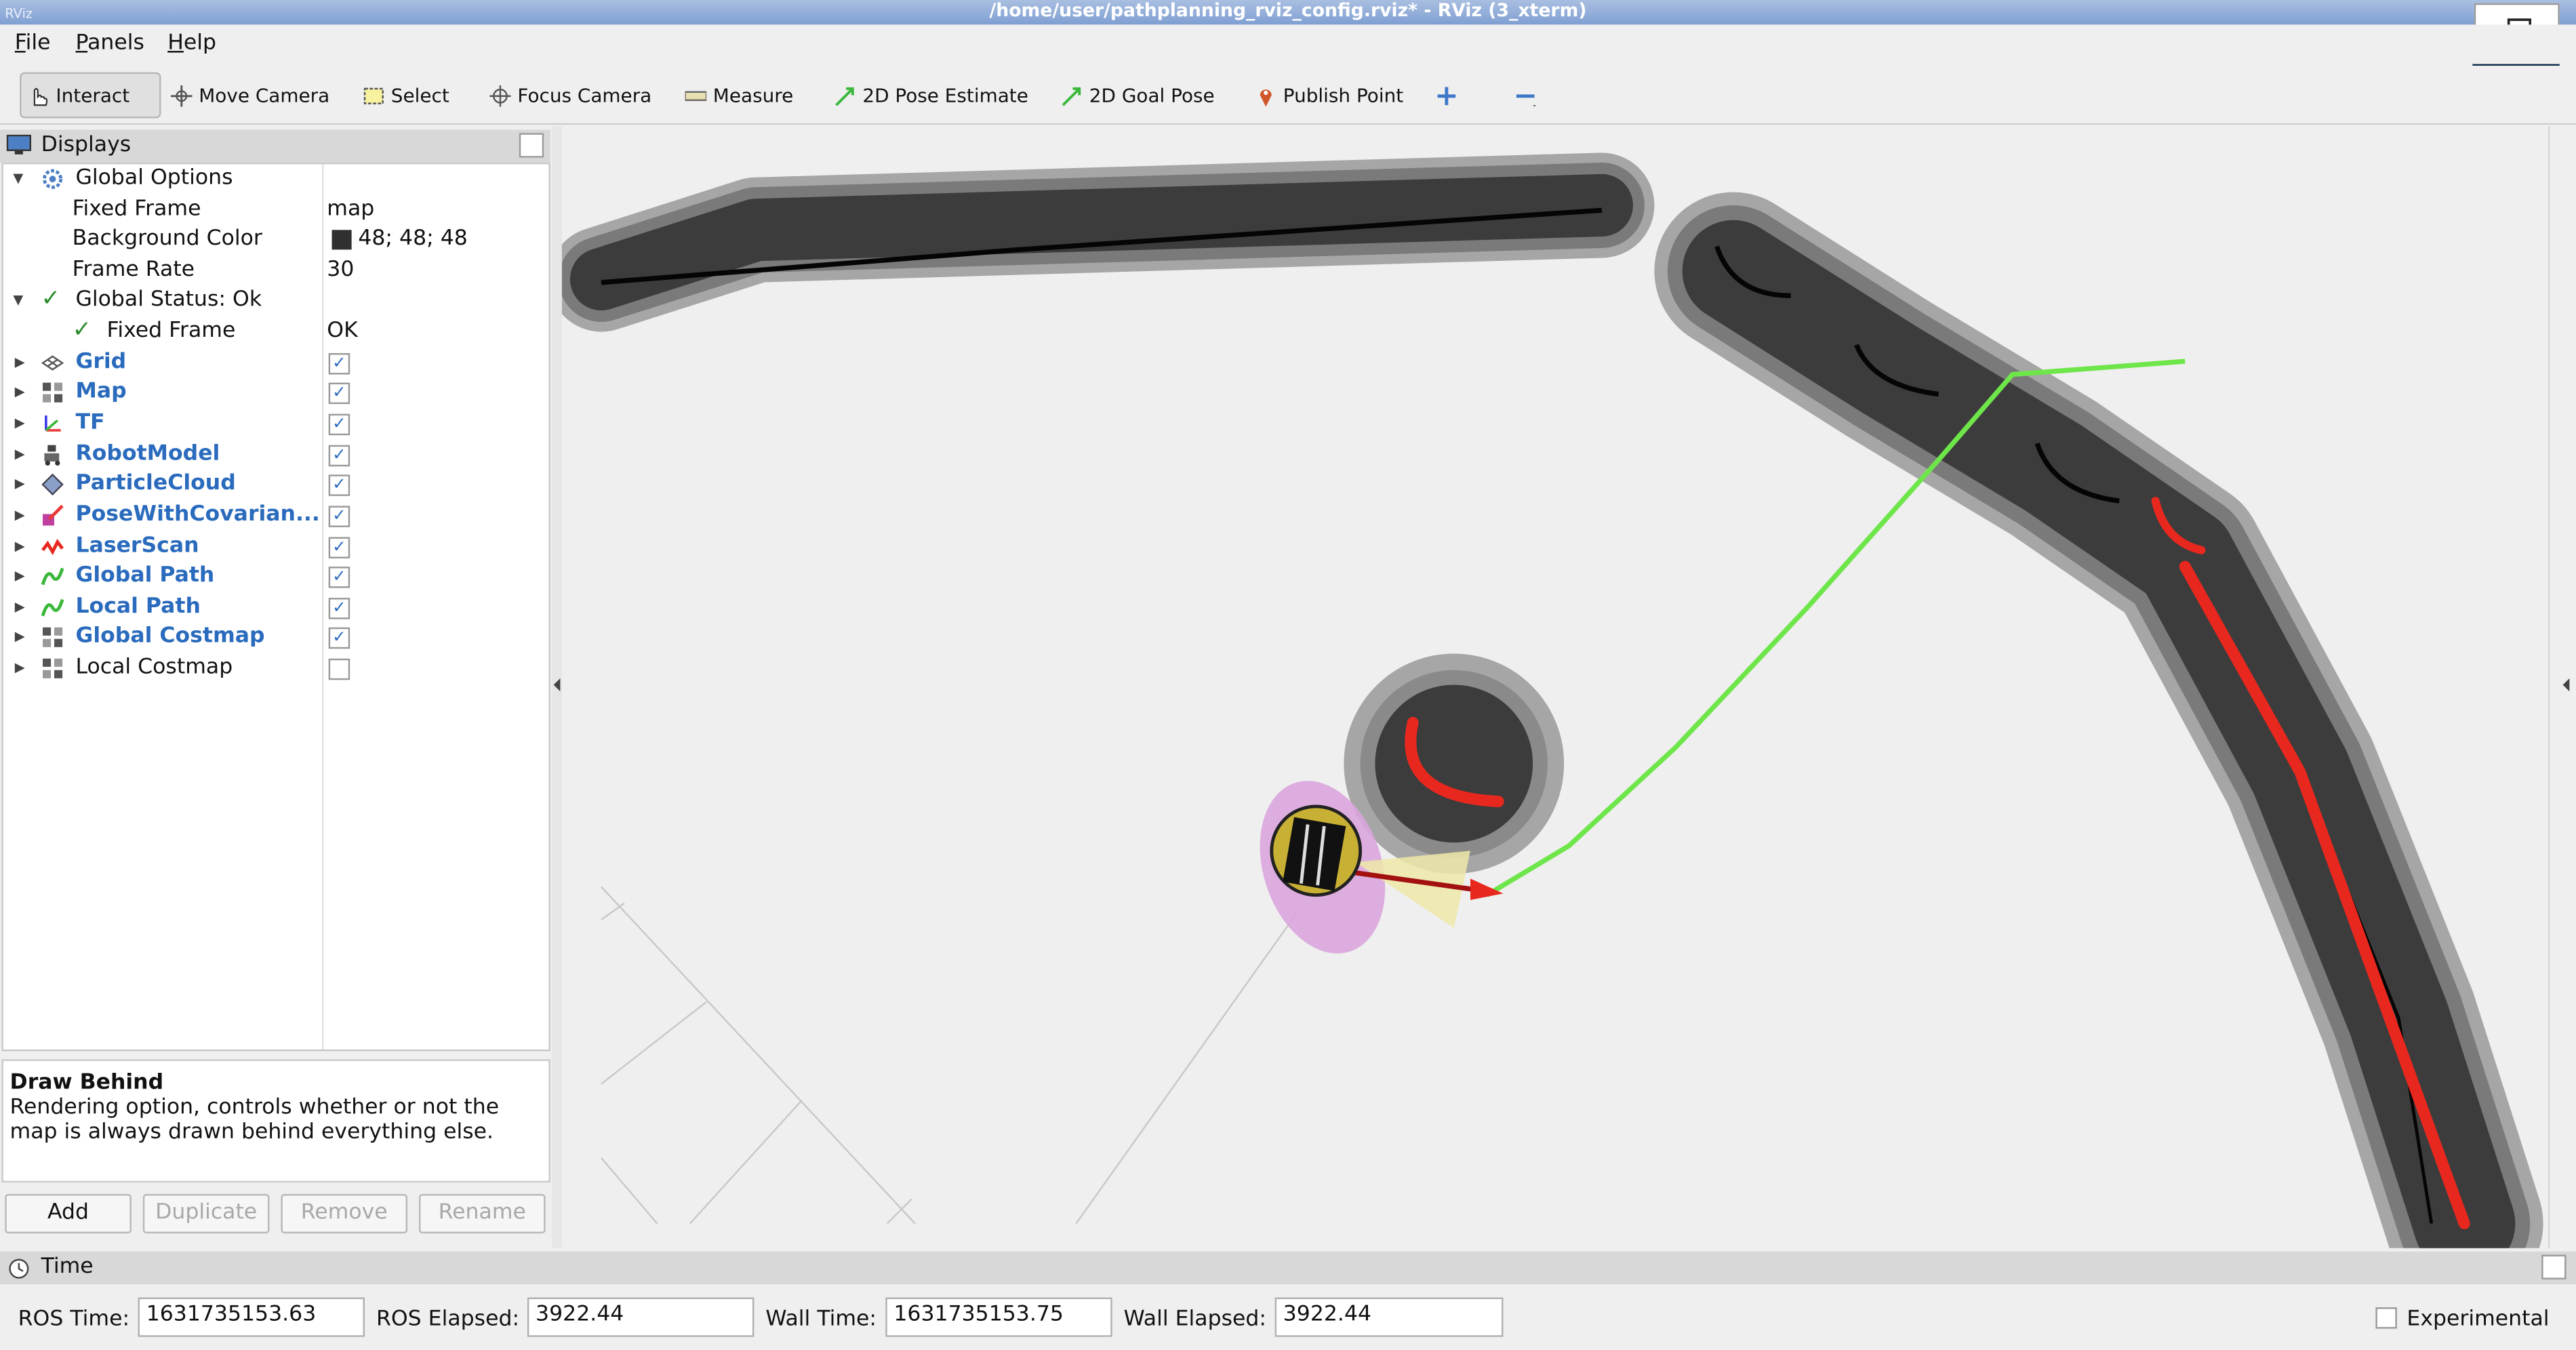 This screenshot has height=1350, width=2576. Describe the element at coordinates (276, 392) in the screenshot. I see `display-item-map: ▶ Map ✓` at that location.